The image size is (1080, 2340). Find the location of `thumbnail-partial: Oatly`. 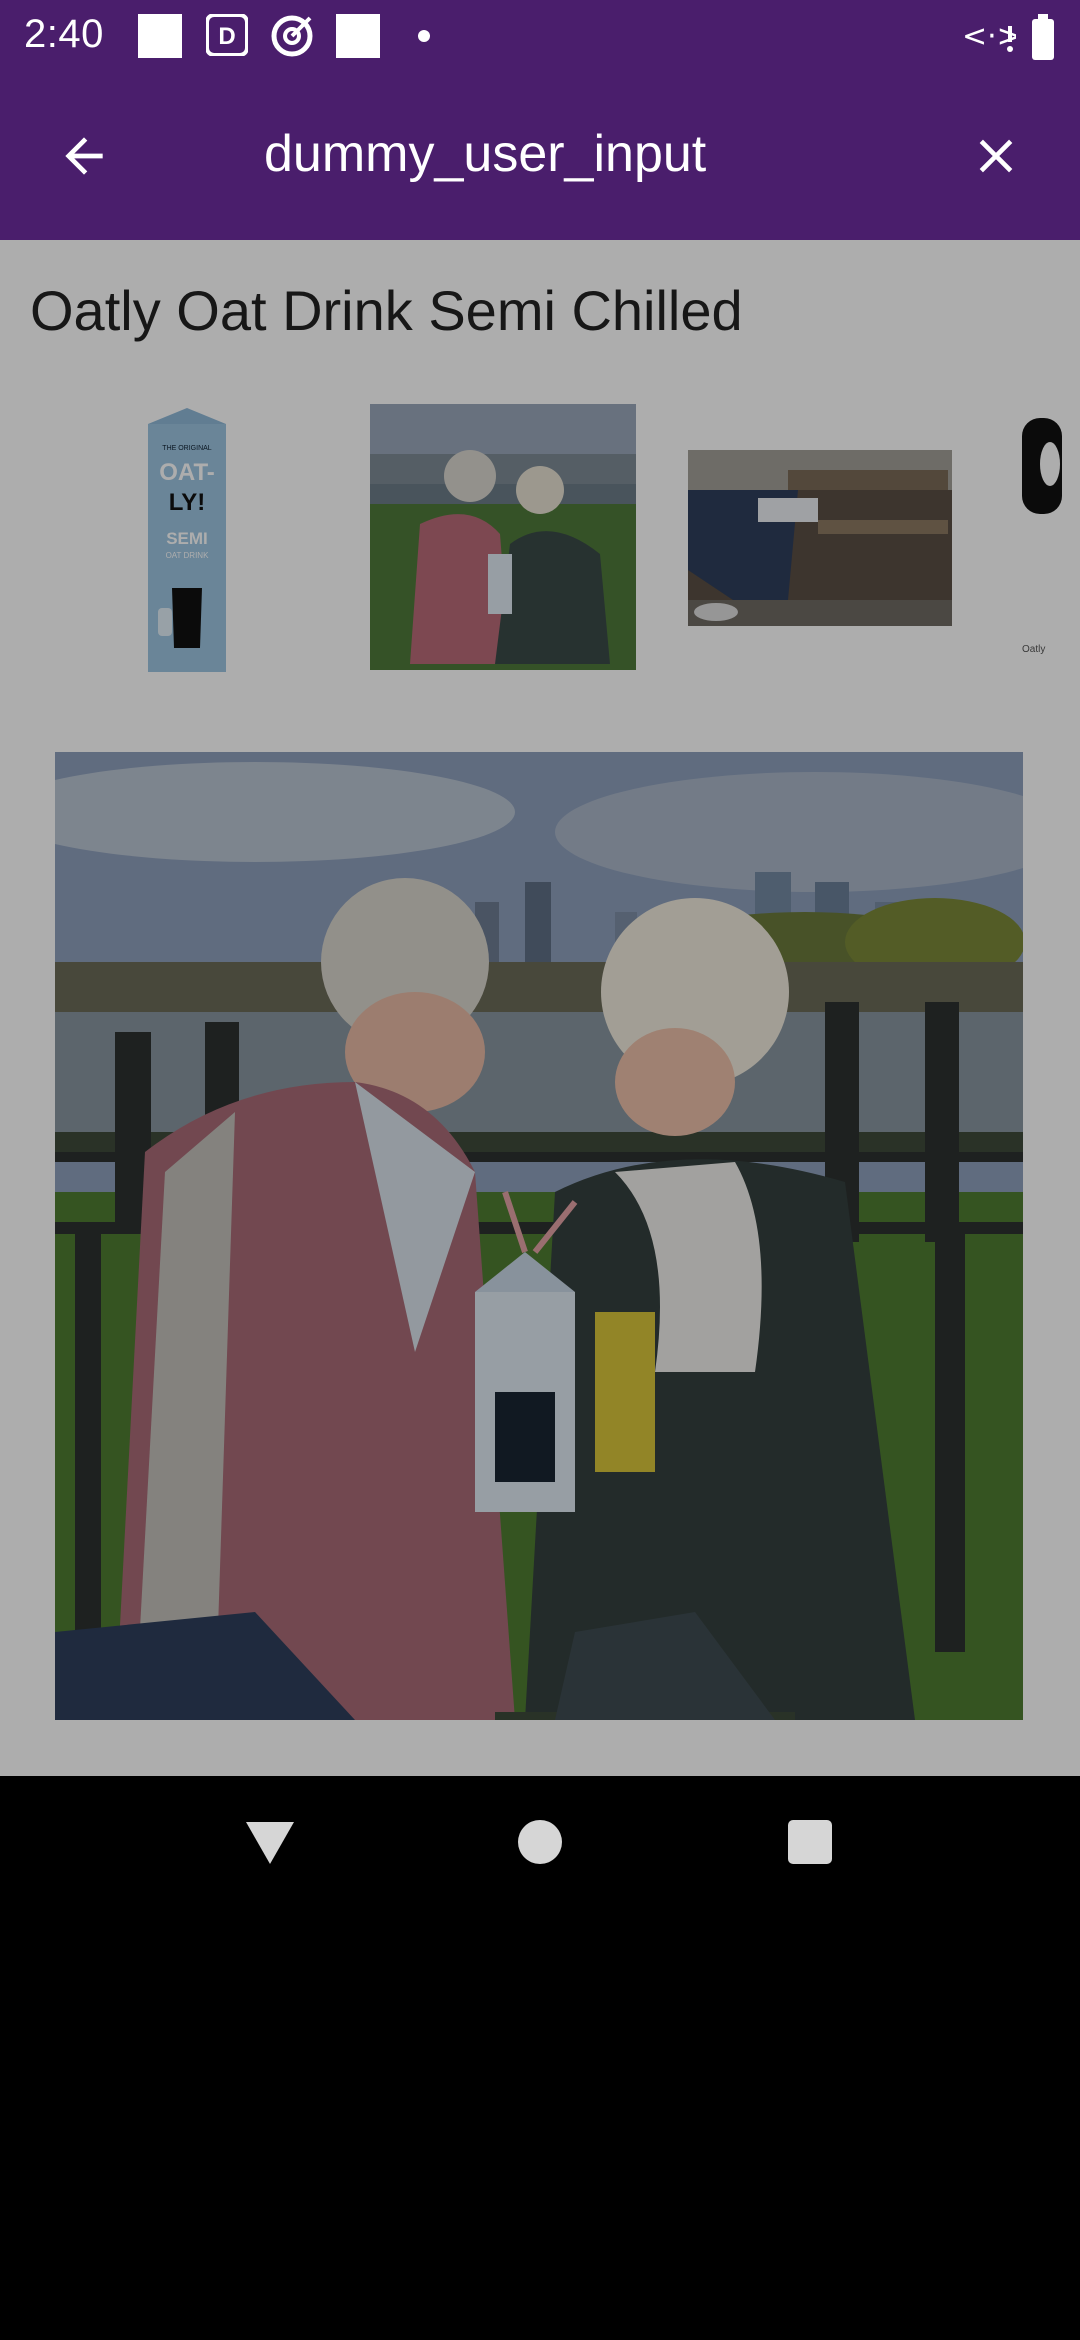

thumbnail-partial: Oatly is located at coordinates (1045, 537).